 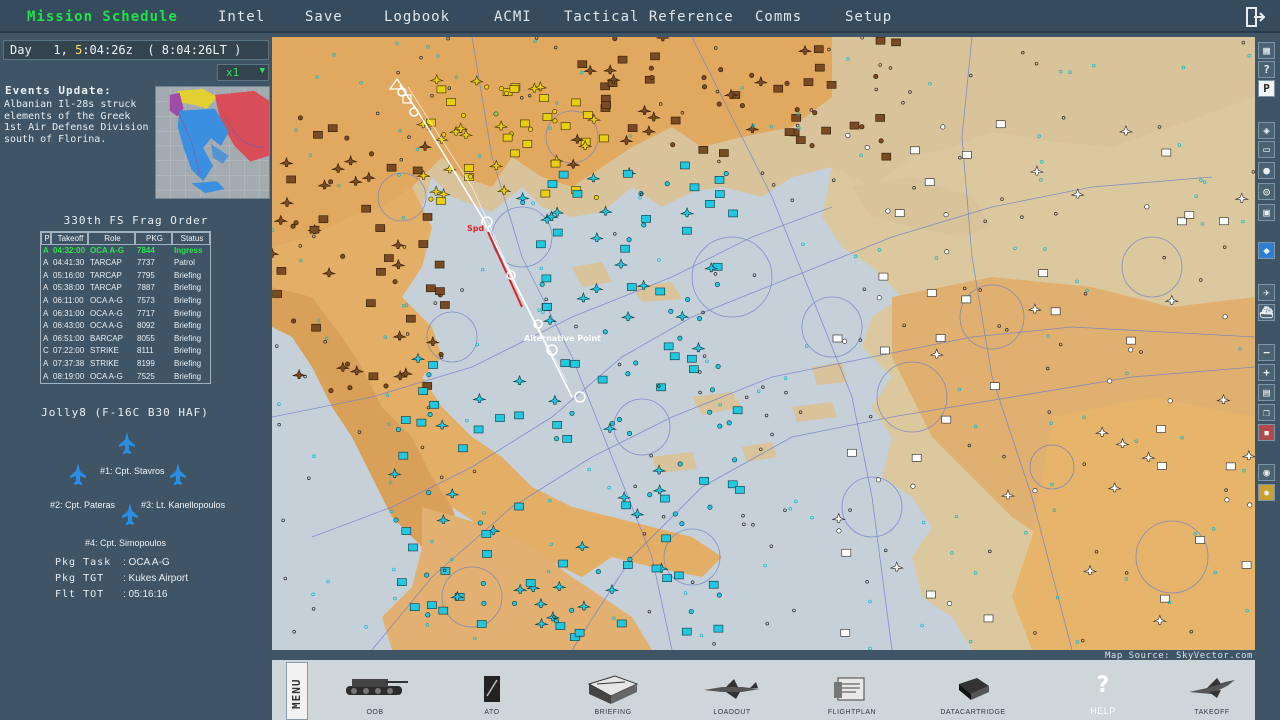 What do you see at coordinates (83, 505) in the screenshot?
I see `pilot-2: #2: Cpt. Pateras` at bounding box center [83, 505].